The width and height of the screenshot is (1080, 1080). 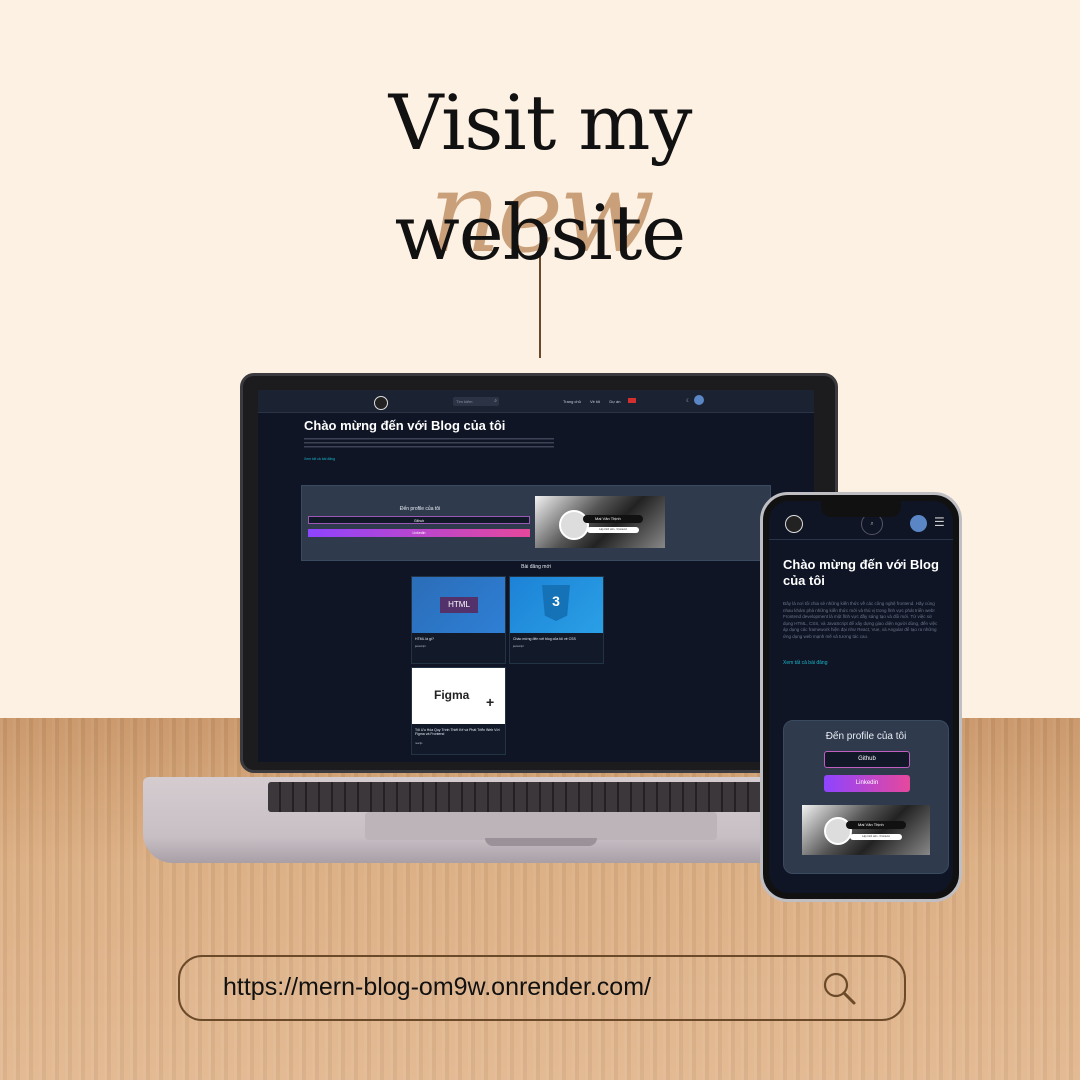 I want to click on laptop-hinge, so click(x=541, y=842).